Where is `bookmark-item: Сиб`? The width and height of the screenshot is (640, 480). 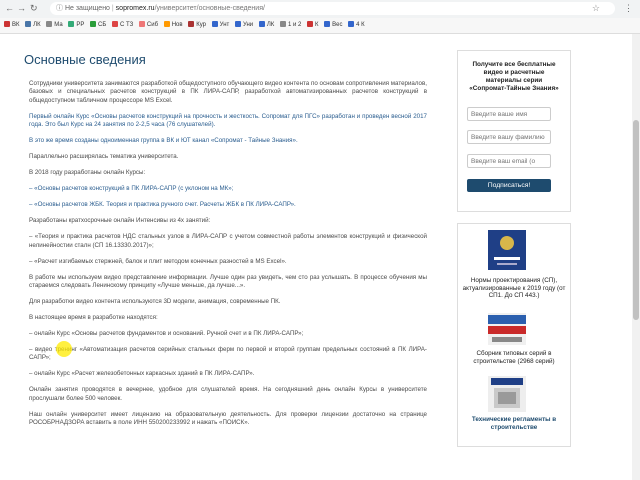
bookmark-item: Сиб is located at coordinates (148, 25).